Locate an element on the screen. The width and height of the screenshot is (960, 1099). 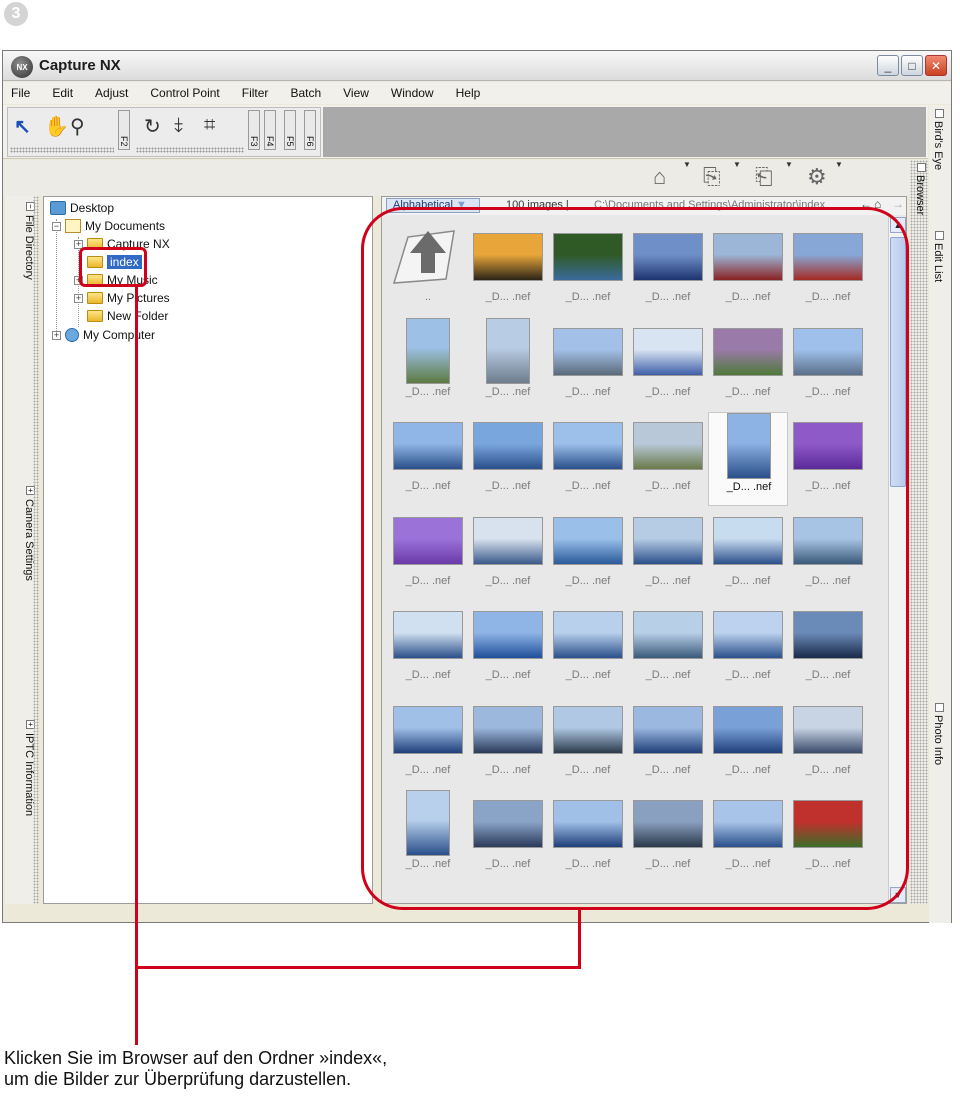
tree-item-my-pictures: + My Pictures is located at coordinates (122, 298).